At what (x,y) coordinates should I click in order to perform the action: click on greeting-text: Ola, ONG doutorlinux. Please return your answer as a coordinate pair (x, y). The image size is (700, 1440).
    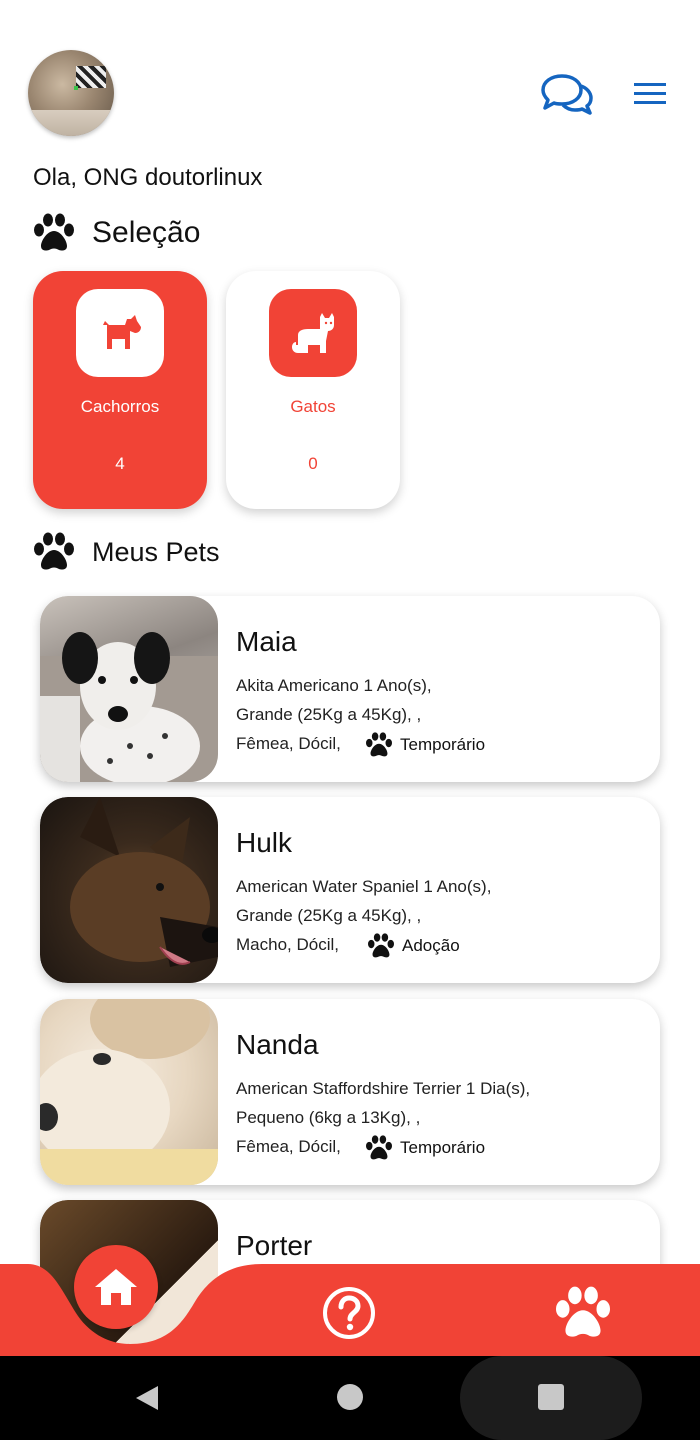
    Looking at the image, I should click on (148, 177).